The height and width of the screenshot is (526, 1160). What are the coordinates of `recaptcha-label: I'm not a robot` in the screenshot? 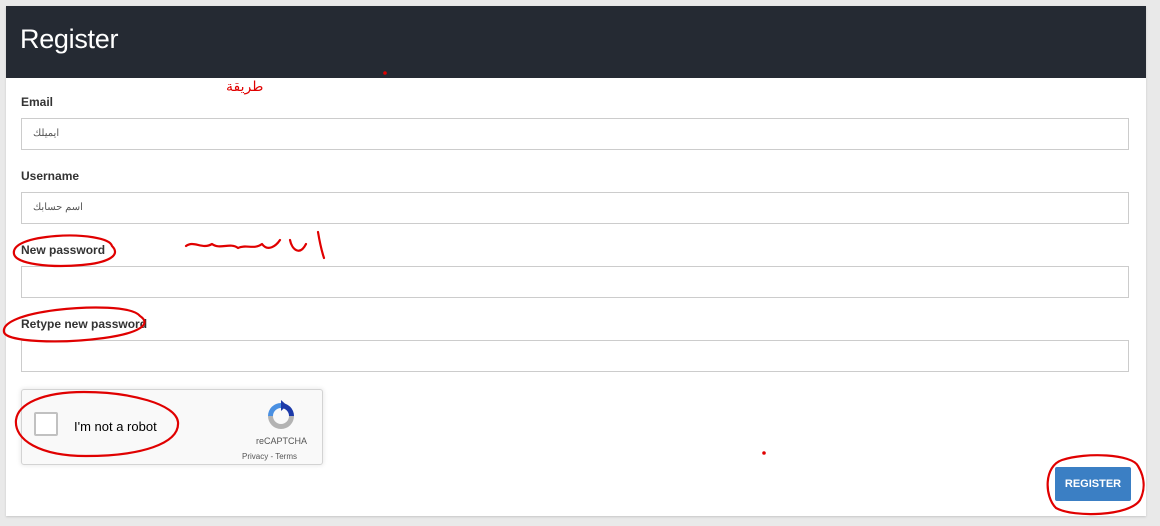 It's located at (115, 426).